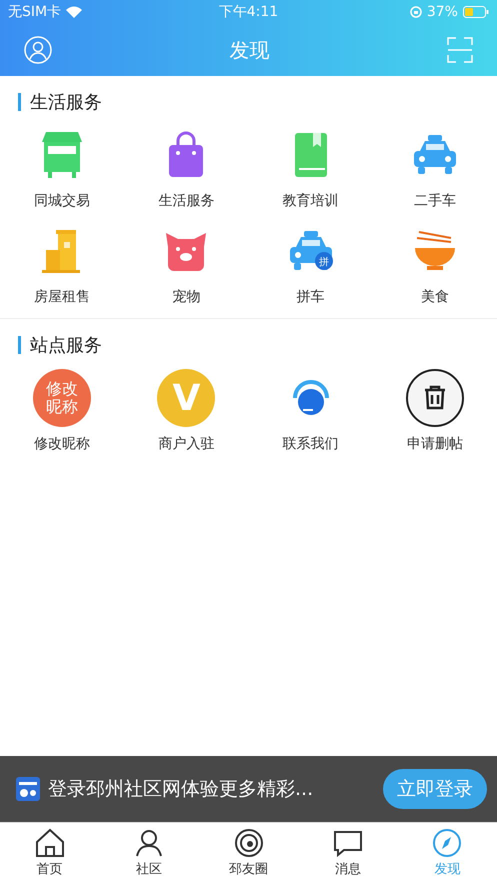  Describe the element at coordinates (434, 398) in the screenshot. I see `trash-icon` at that location.